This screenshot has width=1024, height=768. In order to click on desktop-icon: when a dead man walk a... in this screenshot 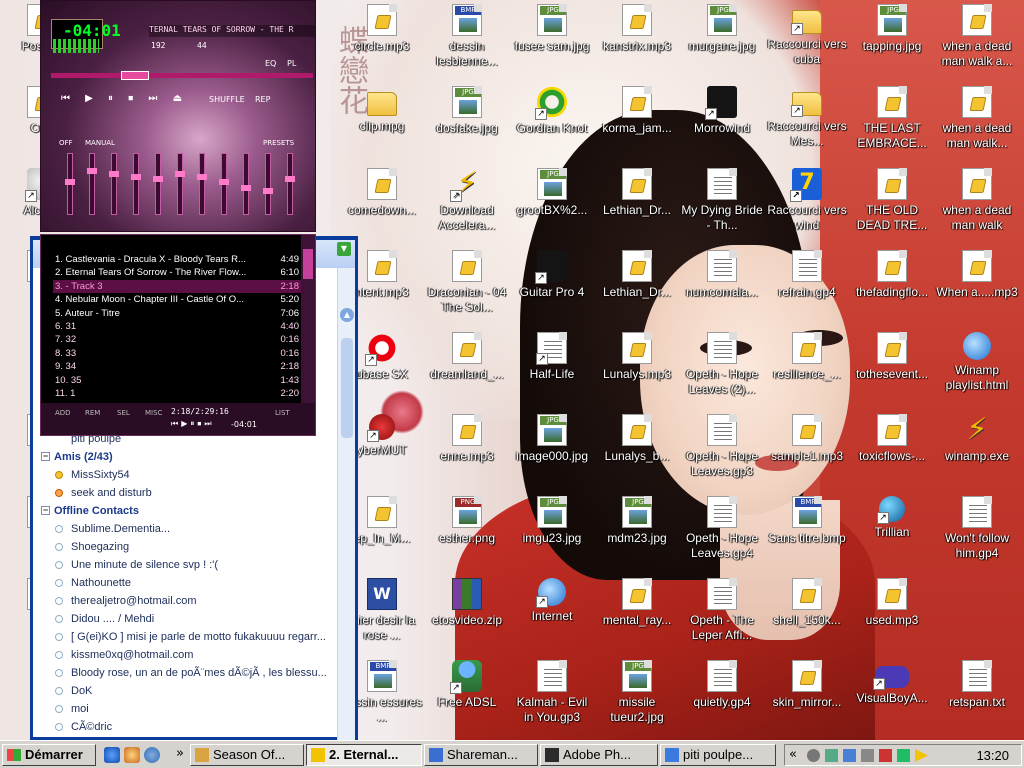, I will do `click(977, 43)`.